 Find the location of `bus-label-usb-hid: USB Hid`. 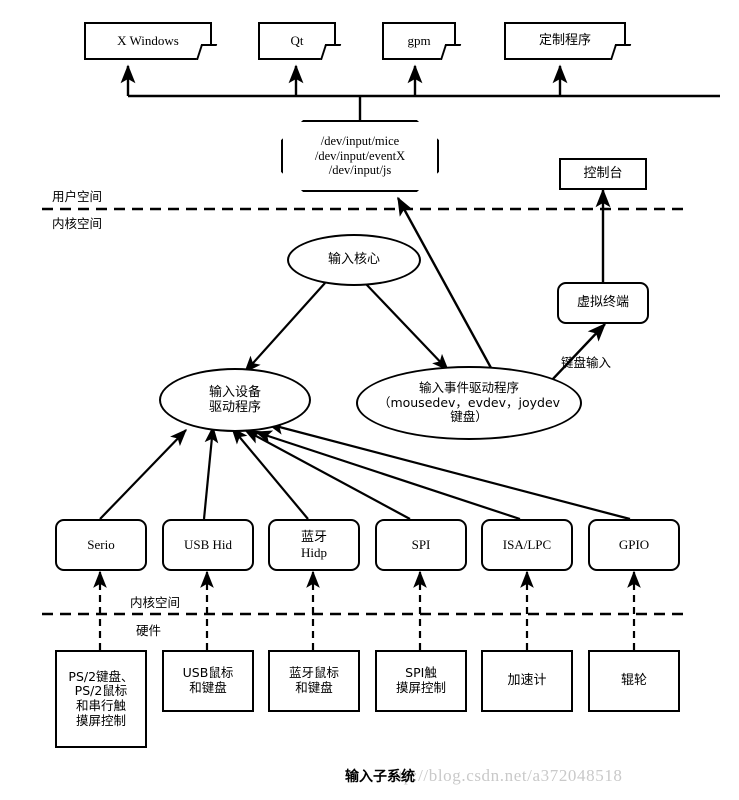

bus-label-usb-hid: USB Hid is located at coordinates (208, 545).